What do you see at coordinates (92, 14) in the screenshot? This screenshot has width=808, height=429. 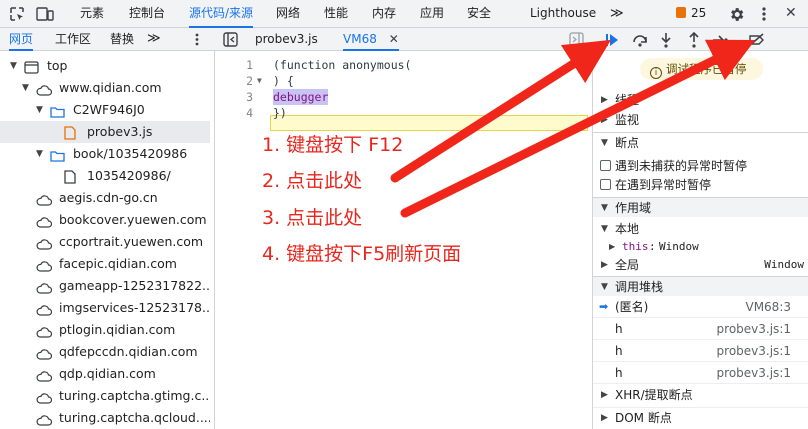 I see `tab-elements: 元素` at bounding box center [92, 14].